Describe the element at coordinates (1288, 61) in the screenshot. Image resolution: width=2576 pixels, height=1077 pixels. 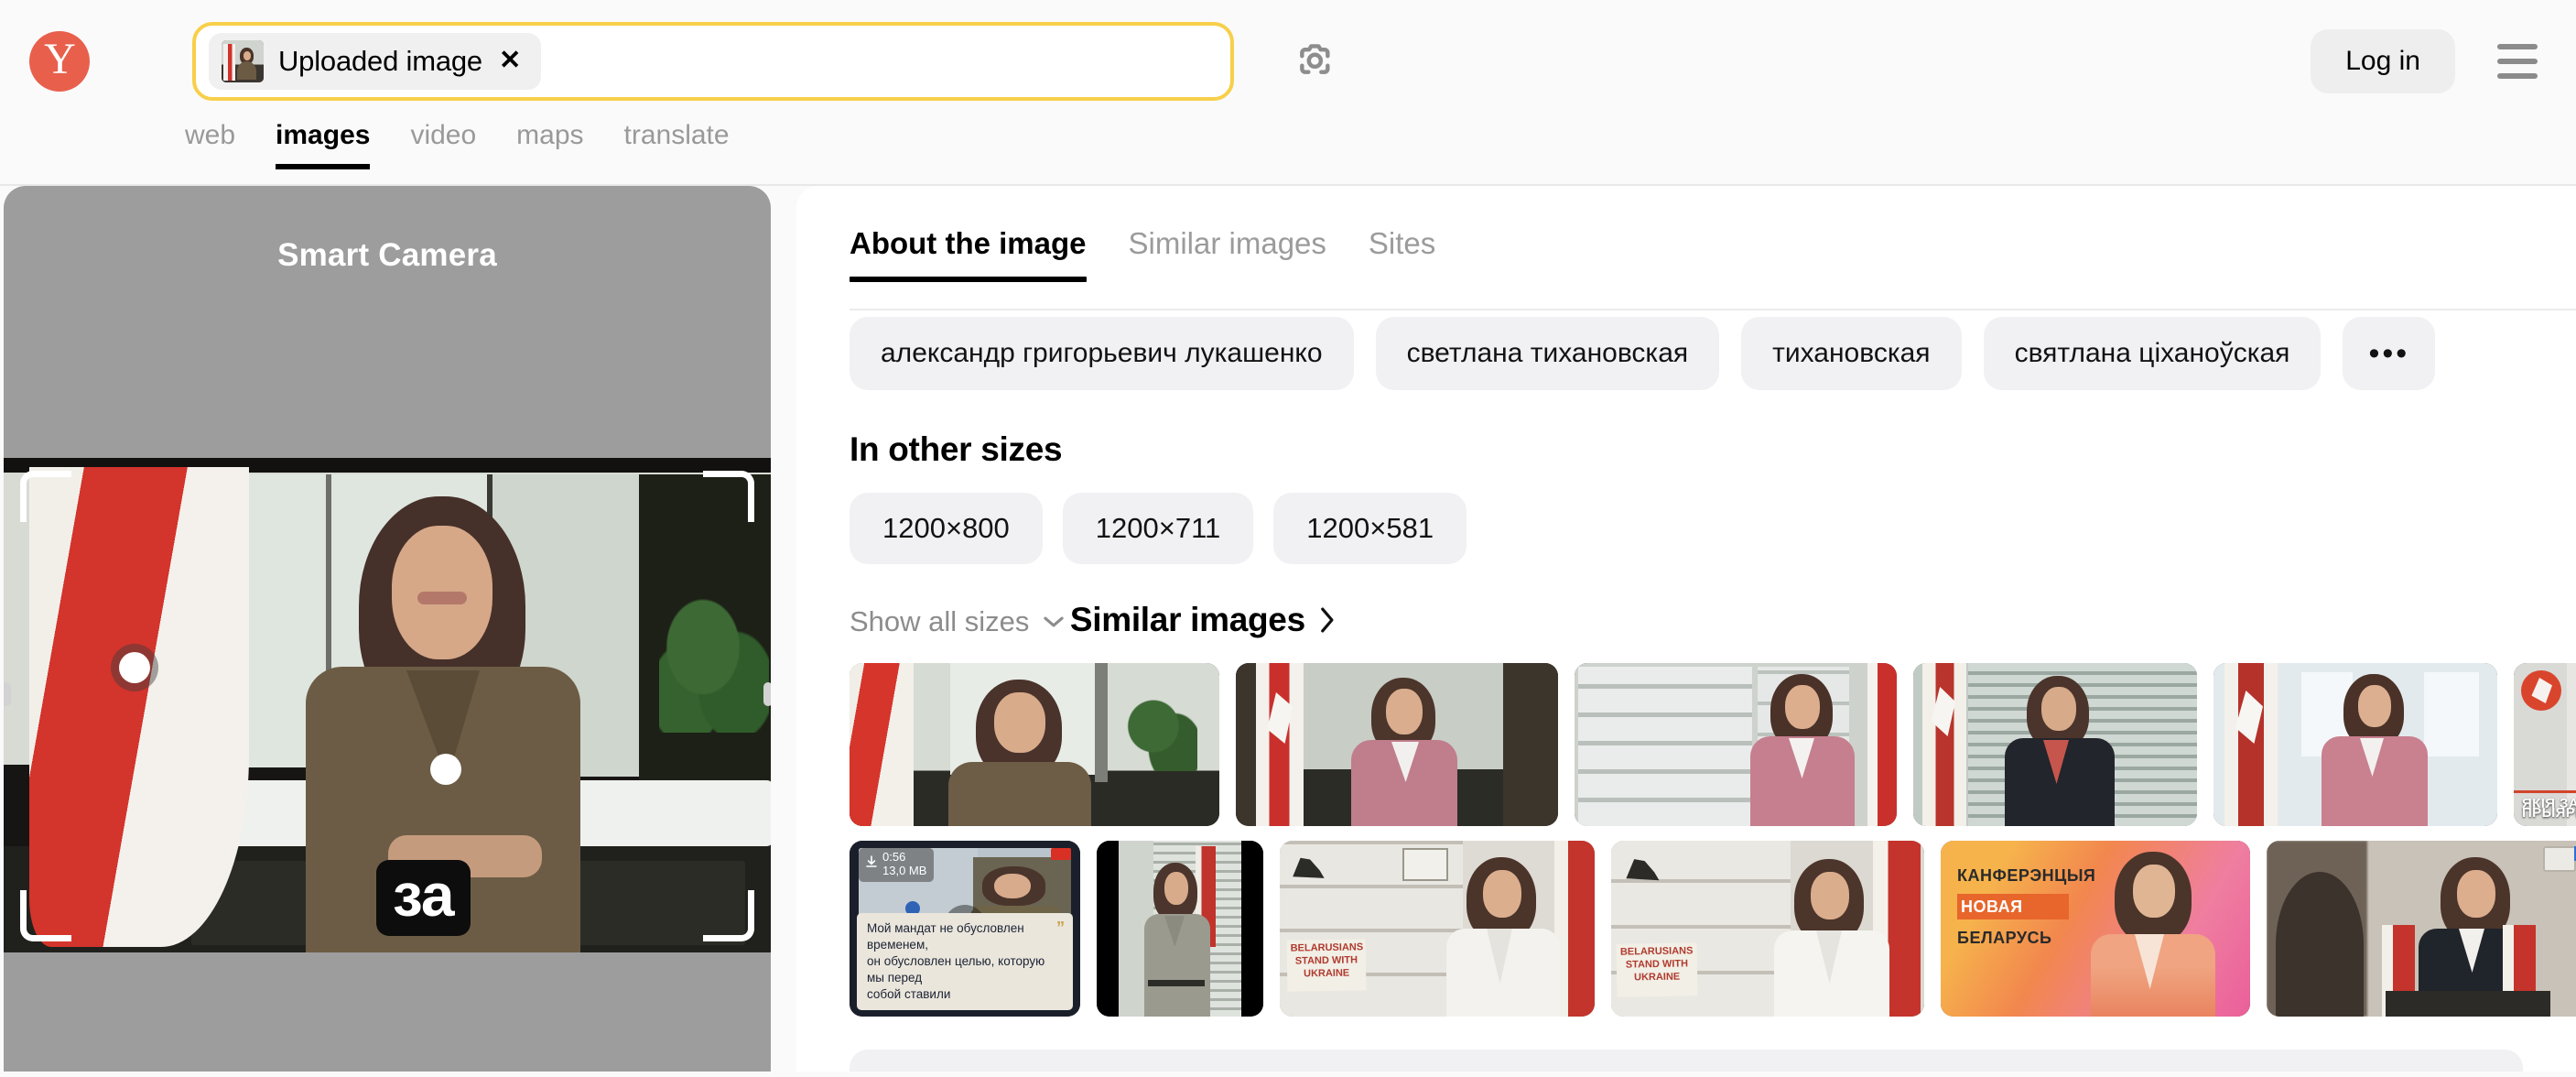
I see `app-header: Y Uploaded image ✕ Log in` at that location.